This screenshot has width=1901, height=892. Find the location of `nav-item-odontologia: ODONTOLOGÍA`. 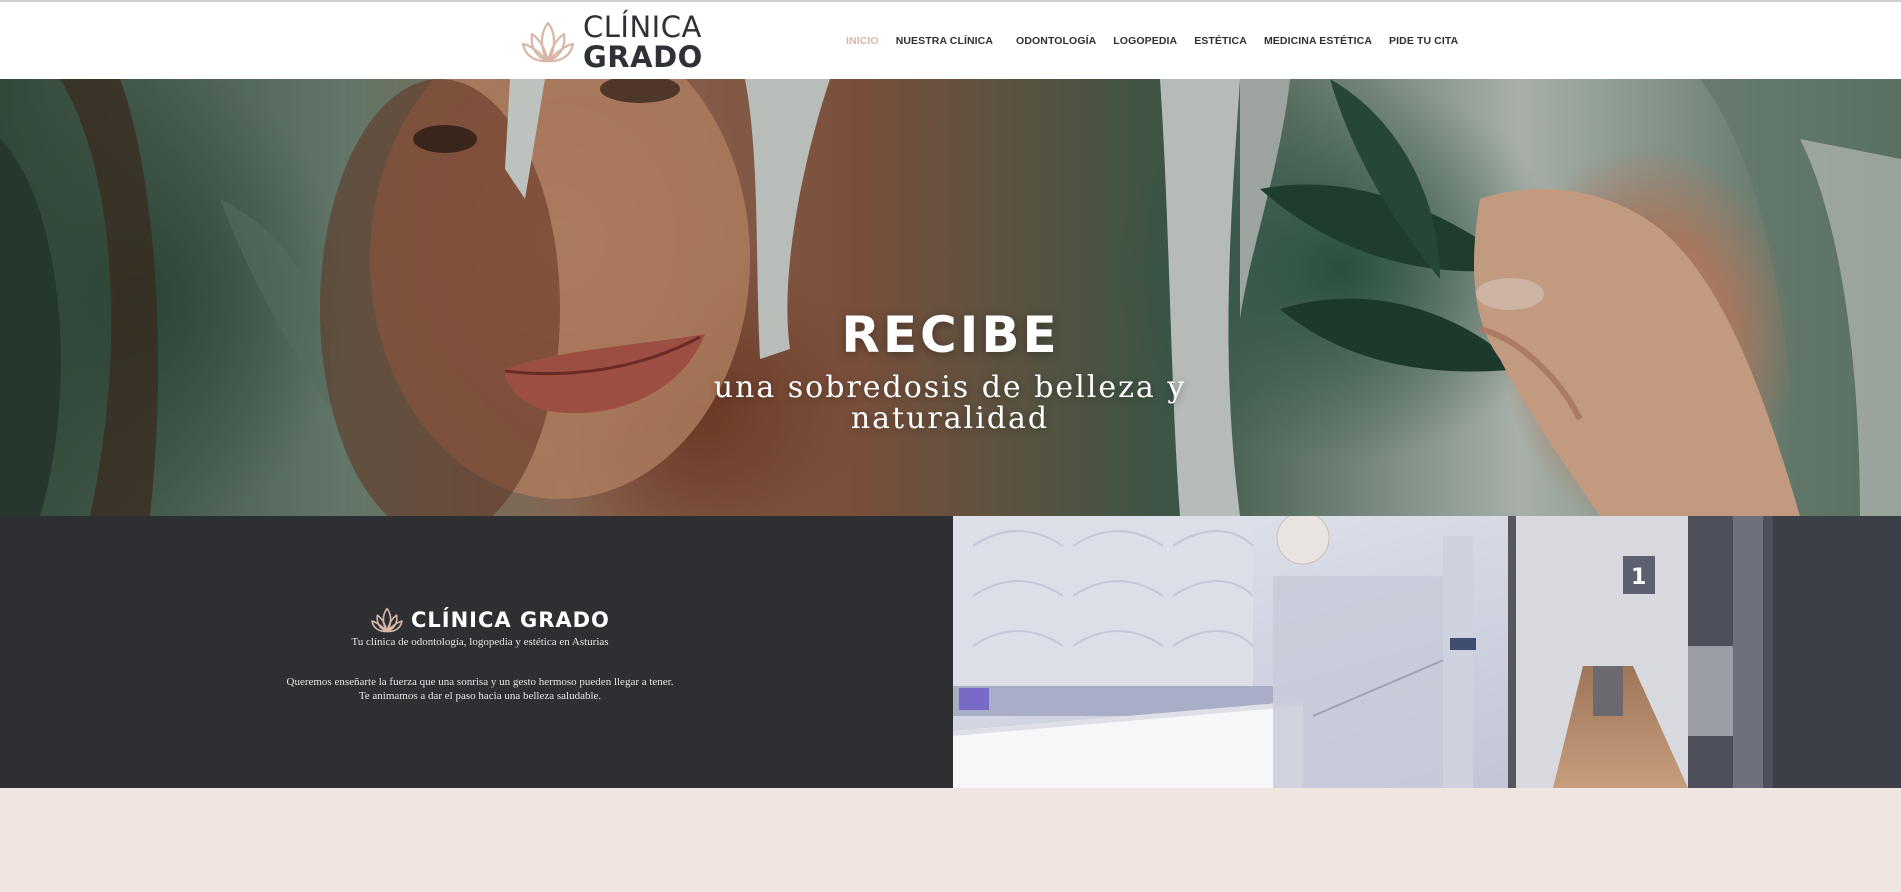

nav-item-odontologia: ODONTOLOGÍA is located at coordinates (1056, 41).